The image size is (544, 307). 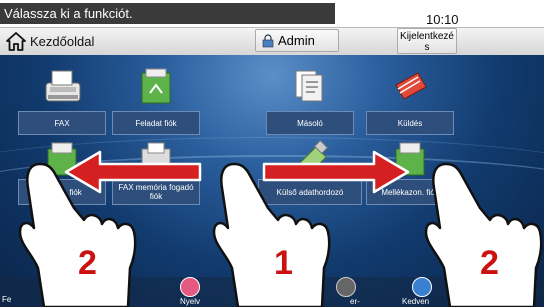 What do you see at coordinates (310, 103) in the screenshot?
I see `tile-copy: Másoló` at bounding box center [310, 103].